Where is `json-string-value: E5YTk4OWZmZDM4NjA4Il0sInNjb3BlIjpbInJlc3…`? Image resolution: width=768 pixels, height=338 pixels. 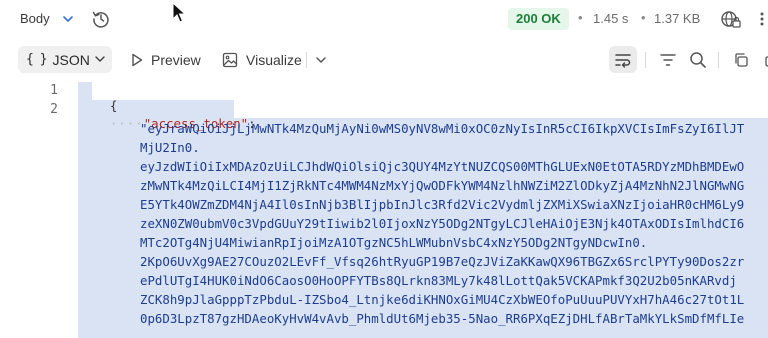
json-string-value: E5YTk4OWZmZDM4NjA4Il0sInNjb3BlIjpbInJlc3… is located at coordinates (442, 204).